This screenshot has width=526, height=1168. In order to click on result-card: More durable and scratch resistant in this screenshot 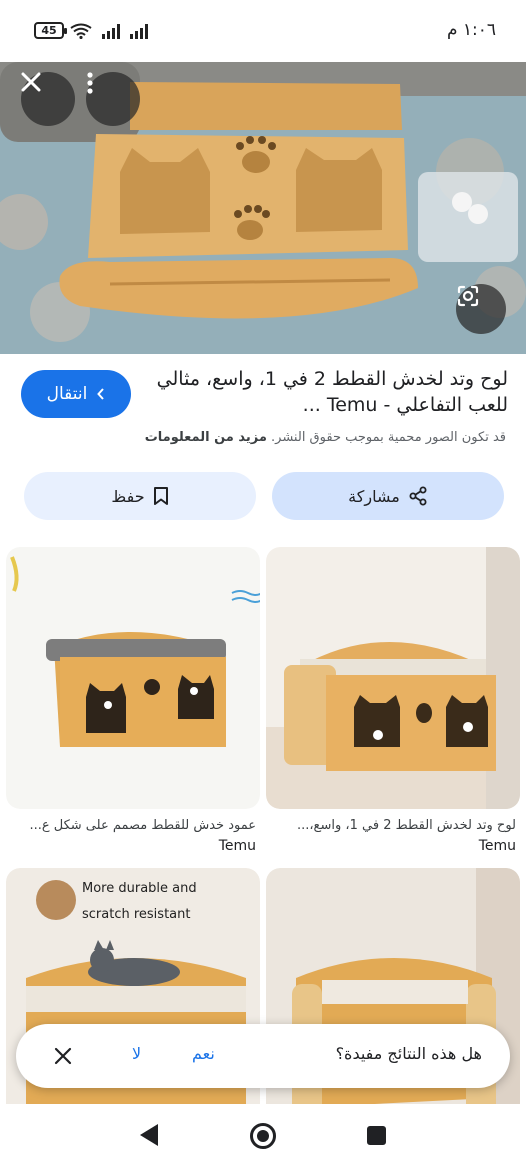, I will do `click(133, 999)`.